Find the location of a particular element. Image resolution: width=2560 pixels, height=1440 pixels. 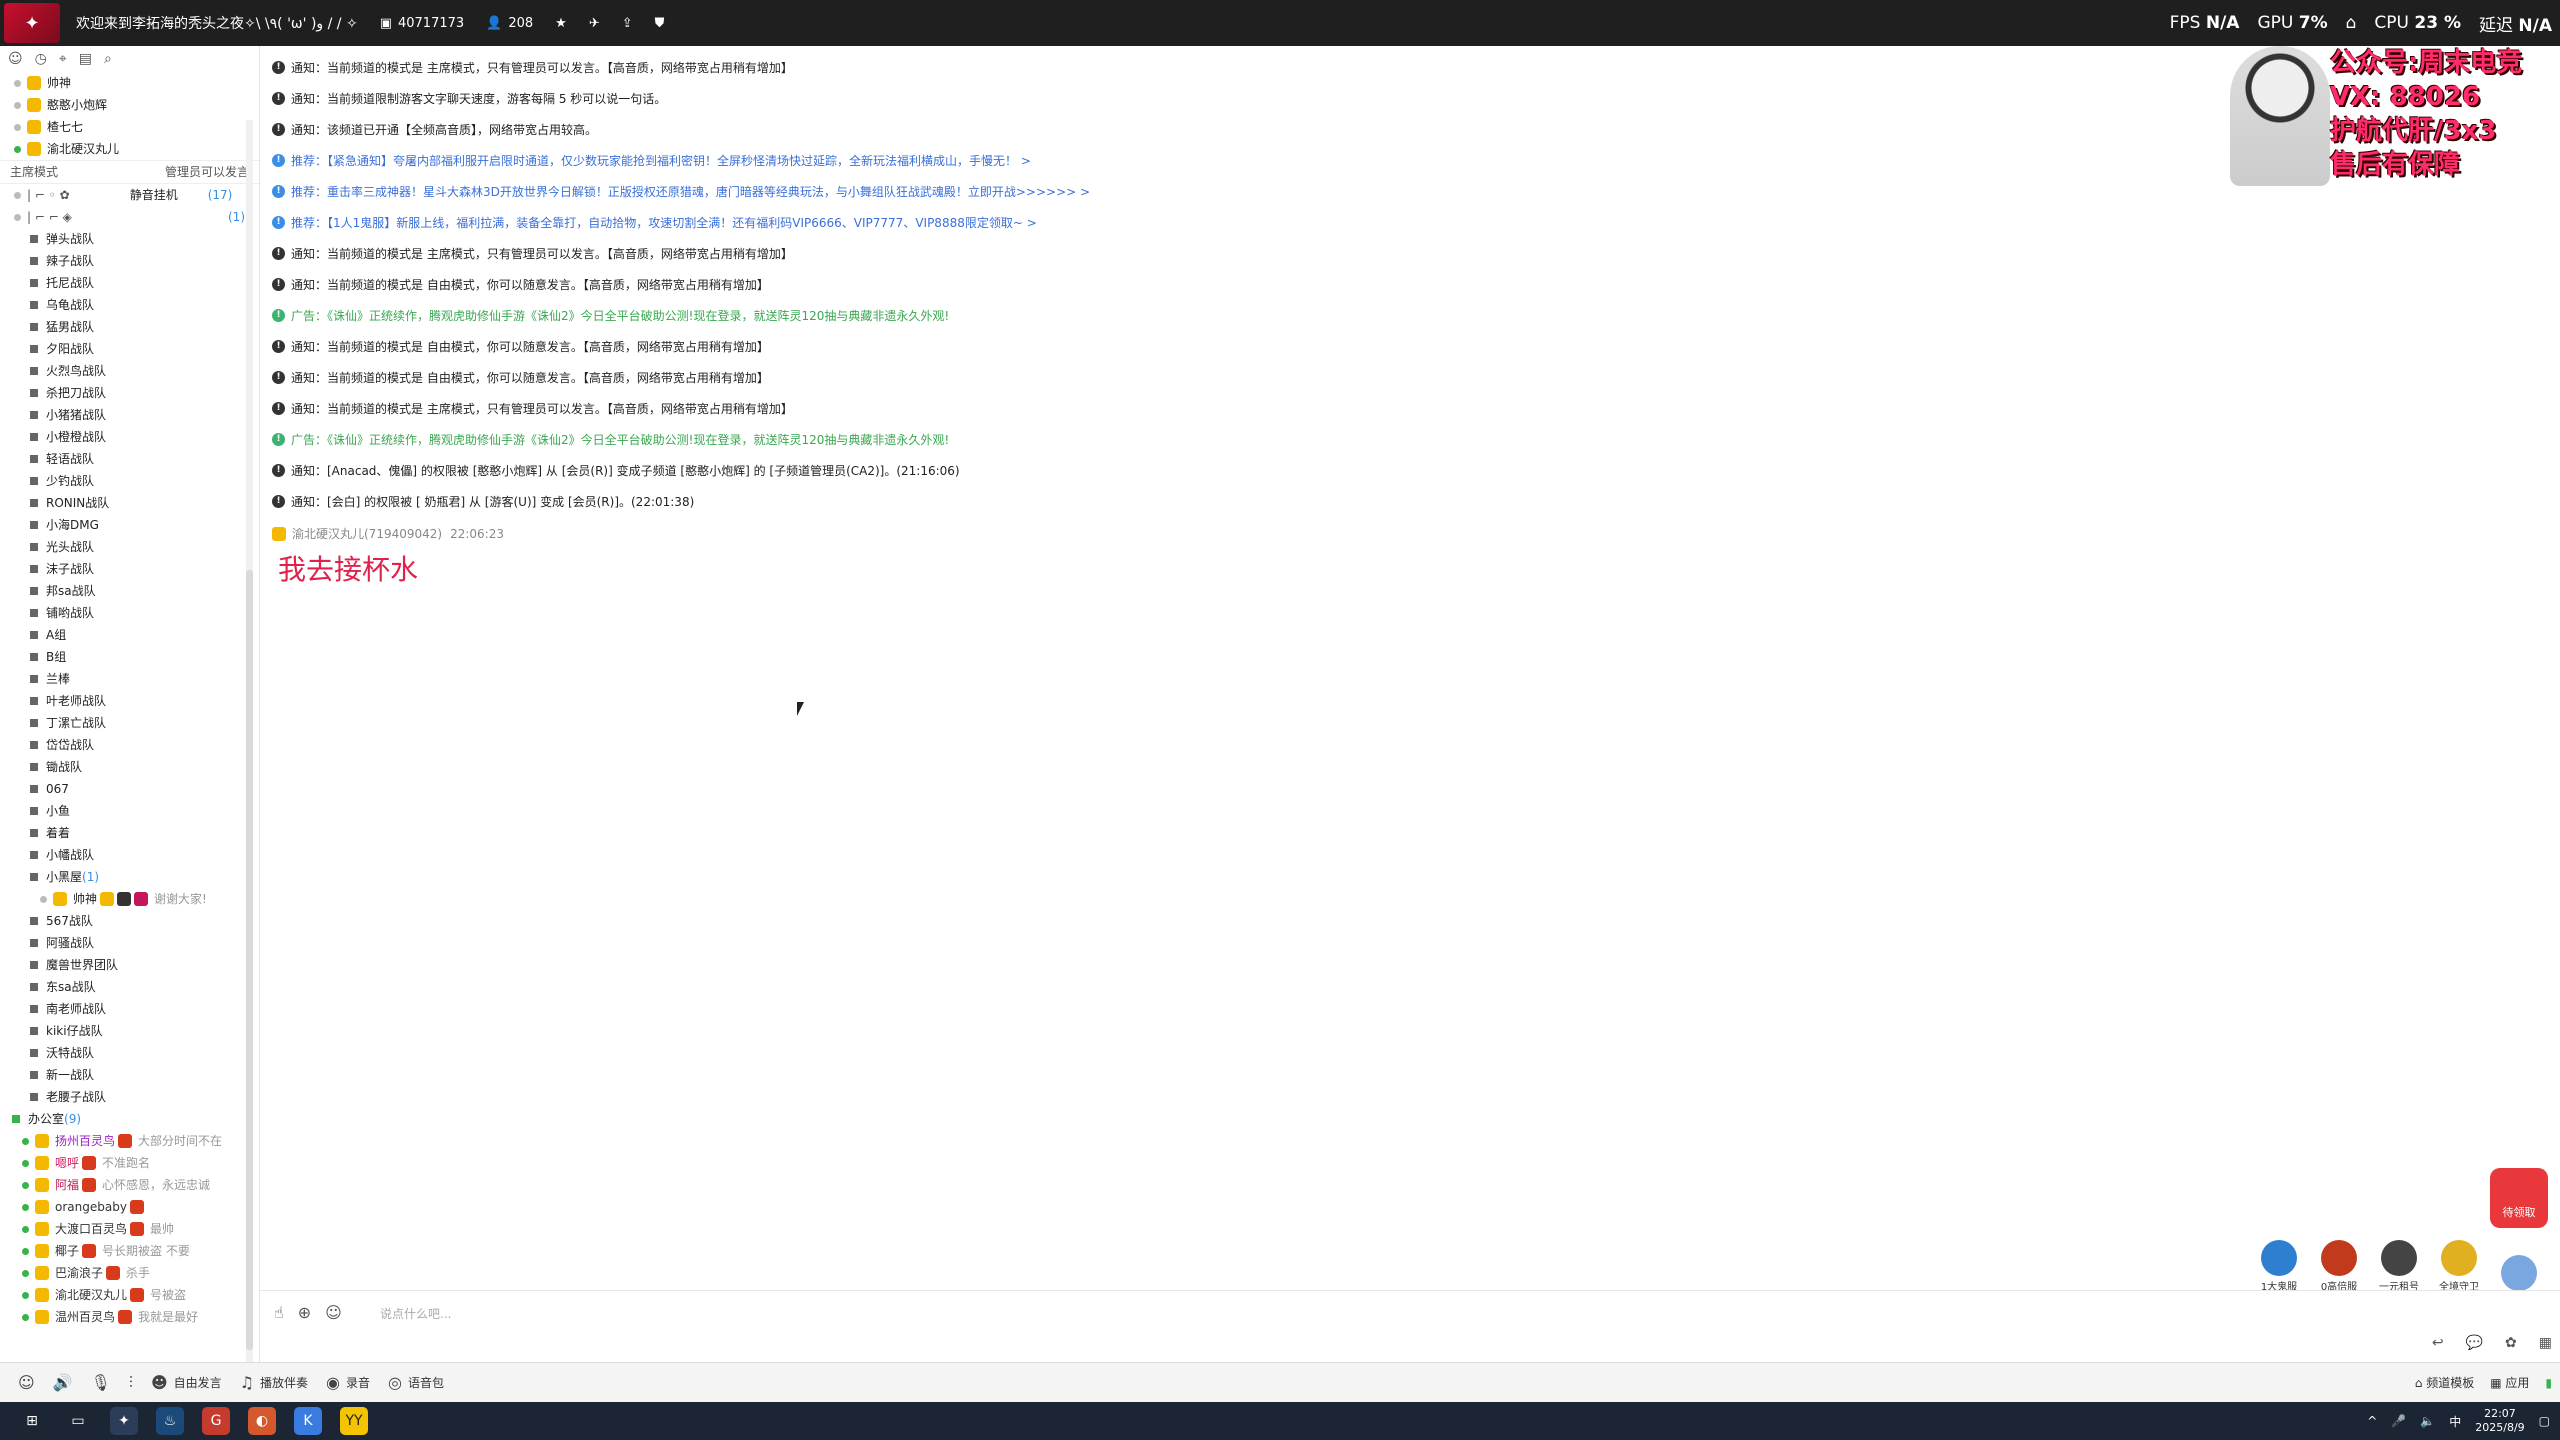

windows-start-icon: ⊞ is located at coordinates (32, 1421).